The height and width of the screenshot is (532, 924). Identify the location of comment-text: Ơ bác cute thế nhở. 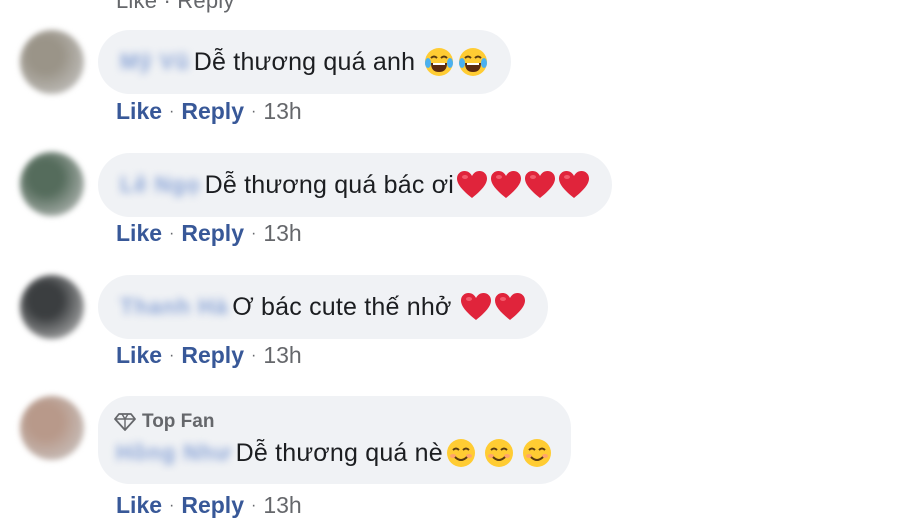
(342, 306).